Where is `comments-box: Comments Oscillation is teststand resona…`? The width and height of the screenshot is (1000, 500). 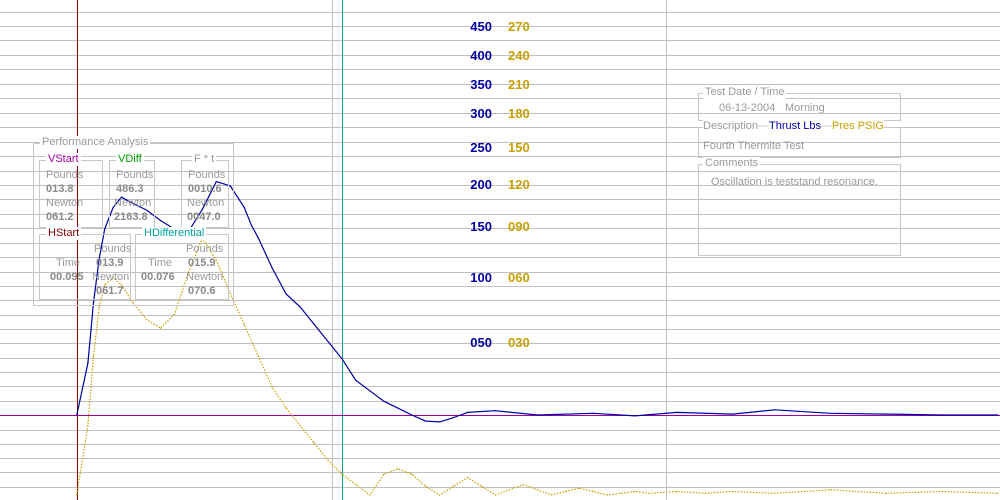 comments-box: Comments Oscillation is teststand resona… is located at coordinates (799, 206).